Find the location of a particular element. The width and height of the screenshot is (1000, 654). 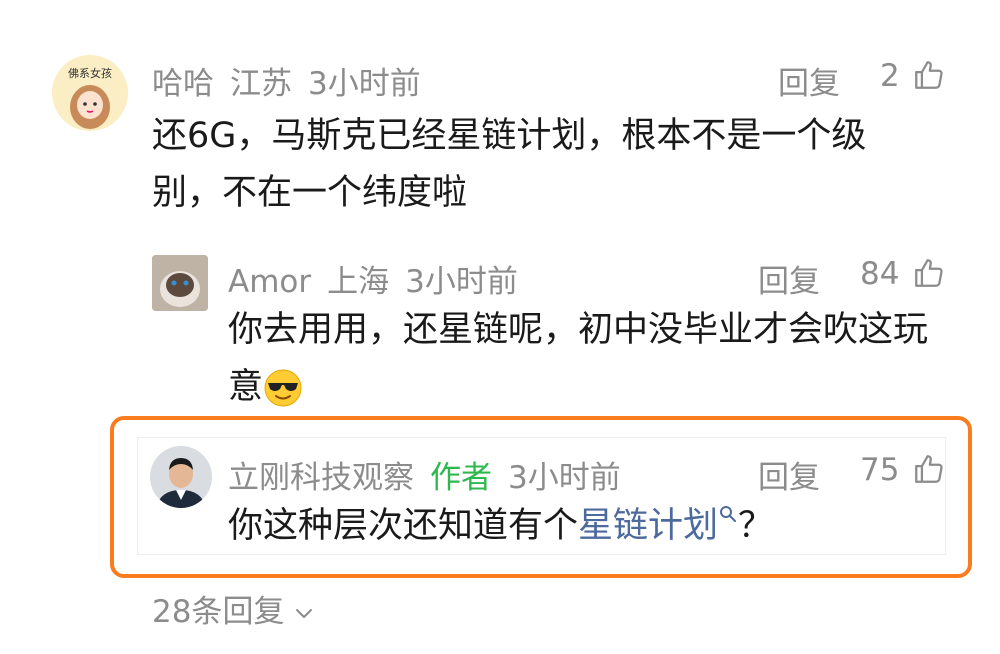

avatar: 佛系女孩 is located at coordinates (90, 93).